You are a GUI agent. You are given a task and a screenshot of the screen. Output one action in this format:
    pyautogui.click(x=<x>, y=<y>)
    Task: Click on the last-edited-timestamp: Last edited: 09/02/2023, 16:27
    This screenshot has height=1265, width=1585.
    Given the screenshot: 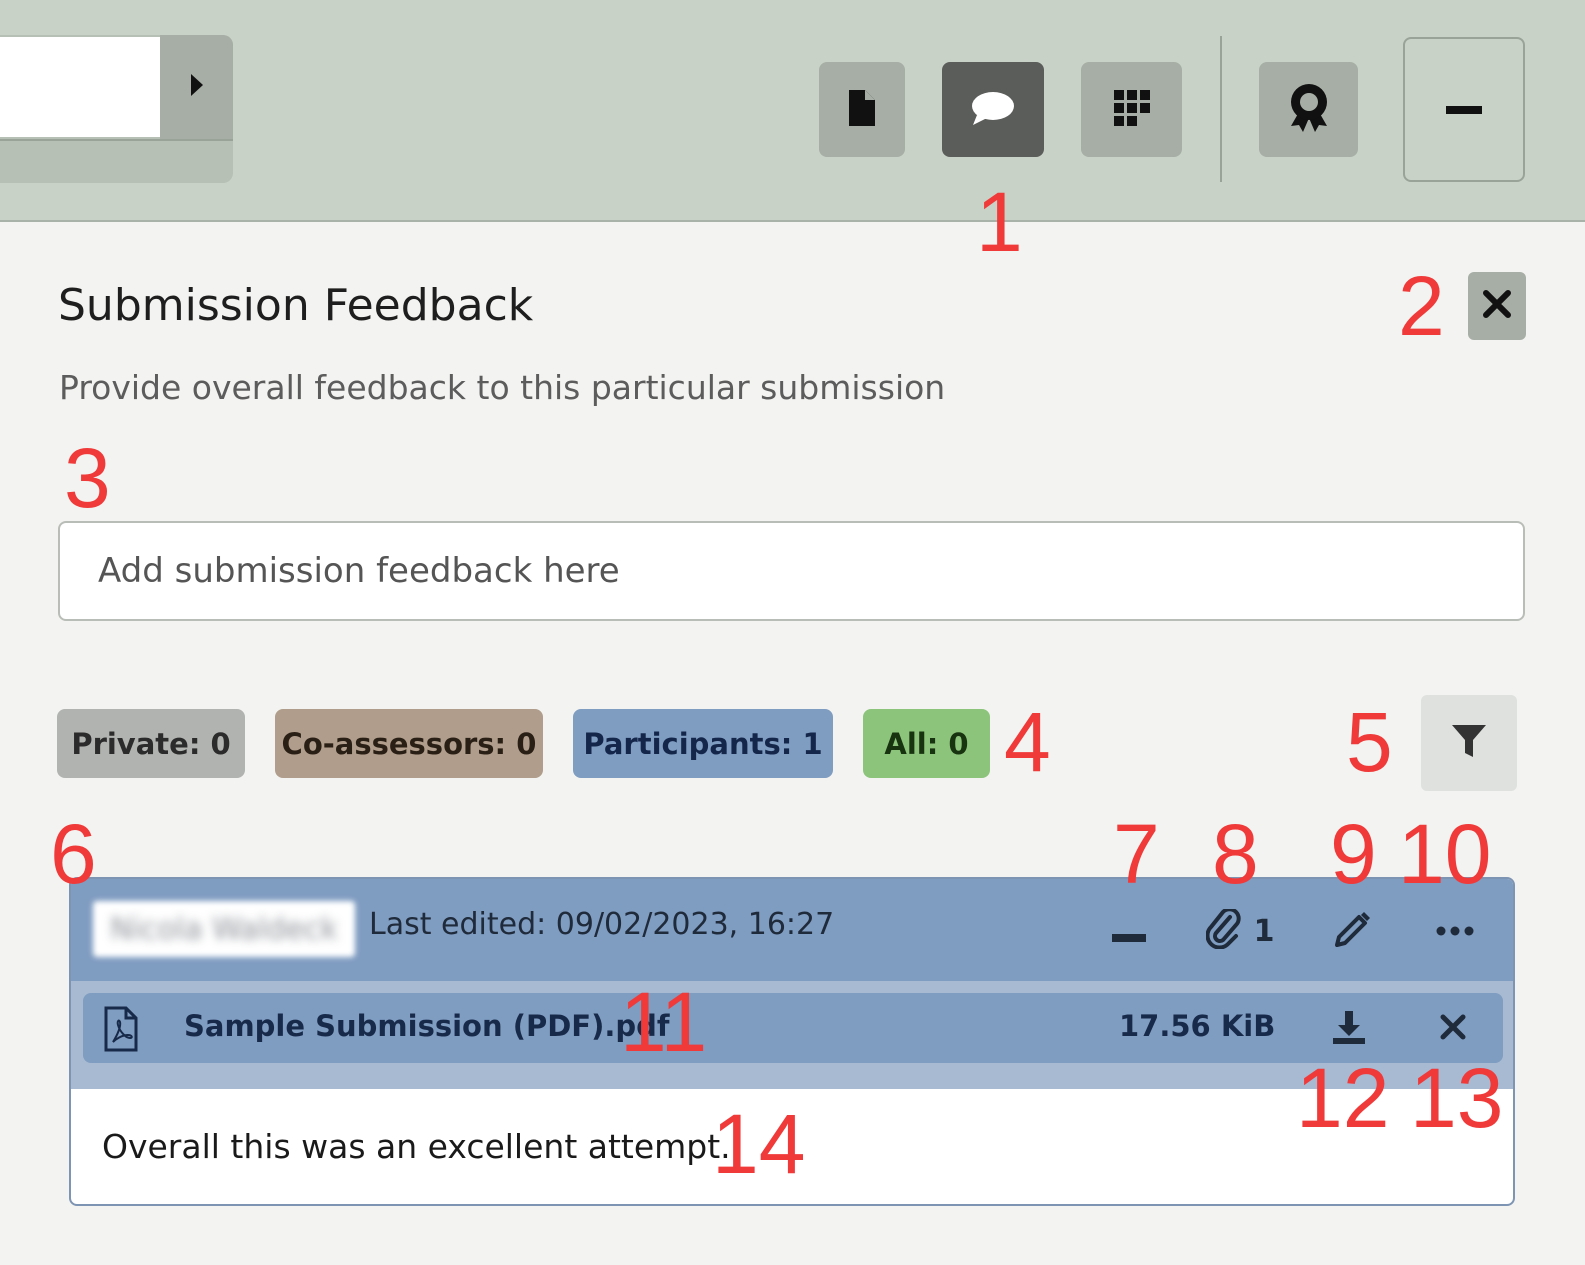 What is the action you would take?
    pyautogui.click(x=602, y=924)
    